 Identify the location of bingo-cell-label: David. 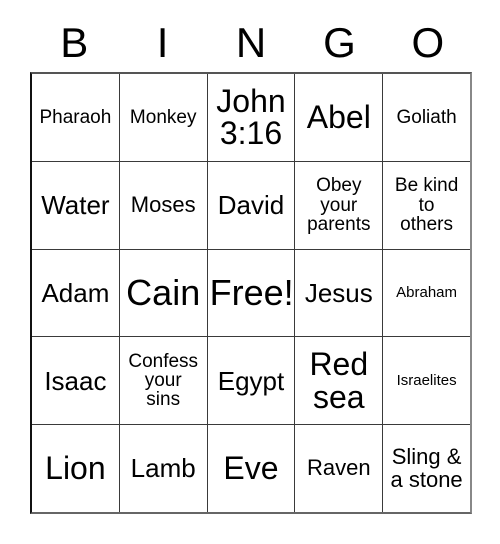
(251, 204).